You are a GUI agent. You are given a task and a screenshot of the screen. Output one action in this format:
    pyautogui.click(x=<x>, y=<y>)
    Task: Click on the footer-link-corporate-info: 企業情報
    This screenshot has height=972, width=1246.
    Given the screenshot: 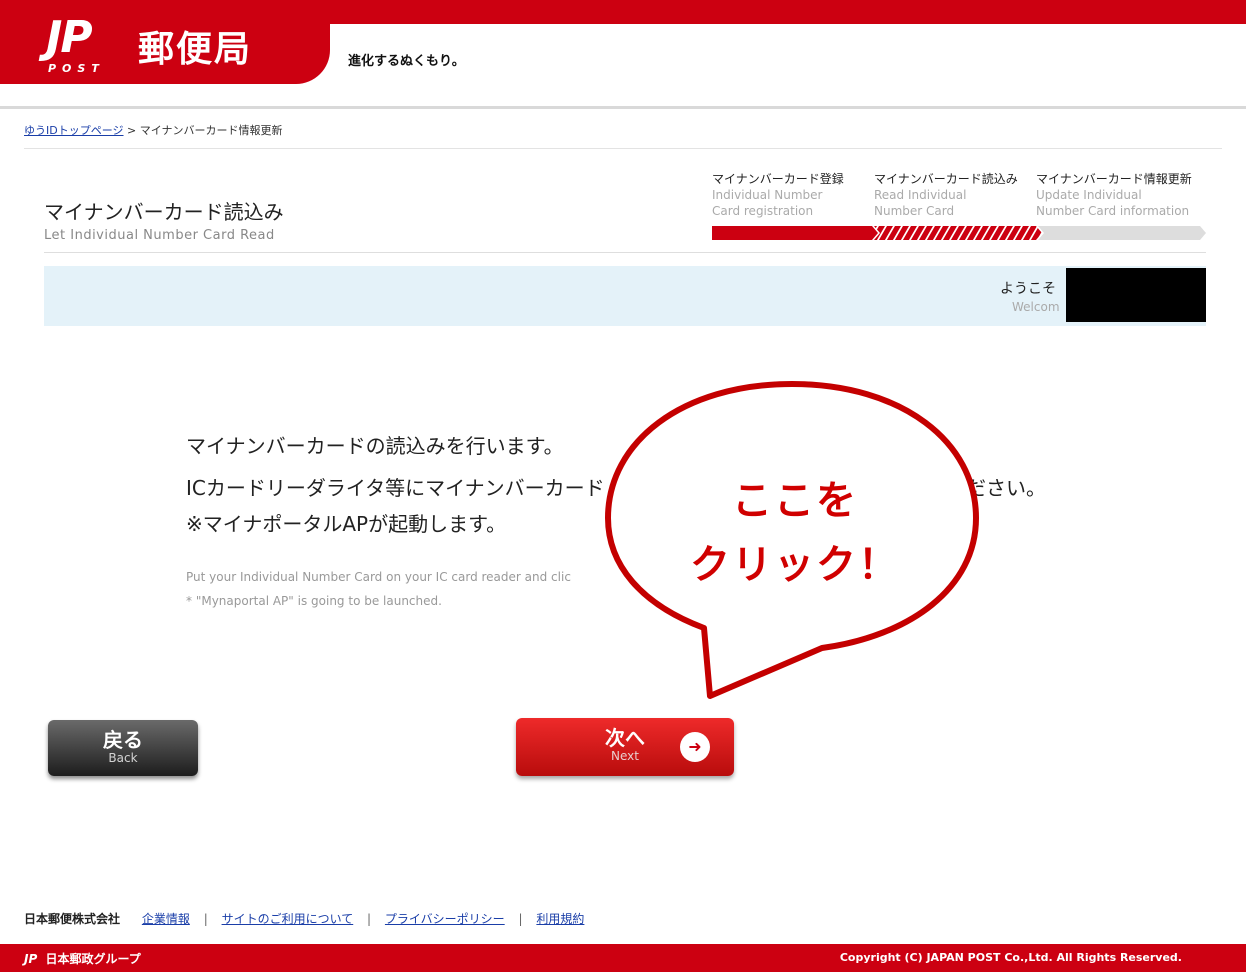 What is the action you would take?
    pyautogui.click(x=166, y=919)
    